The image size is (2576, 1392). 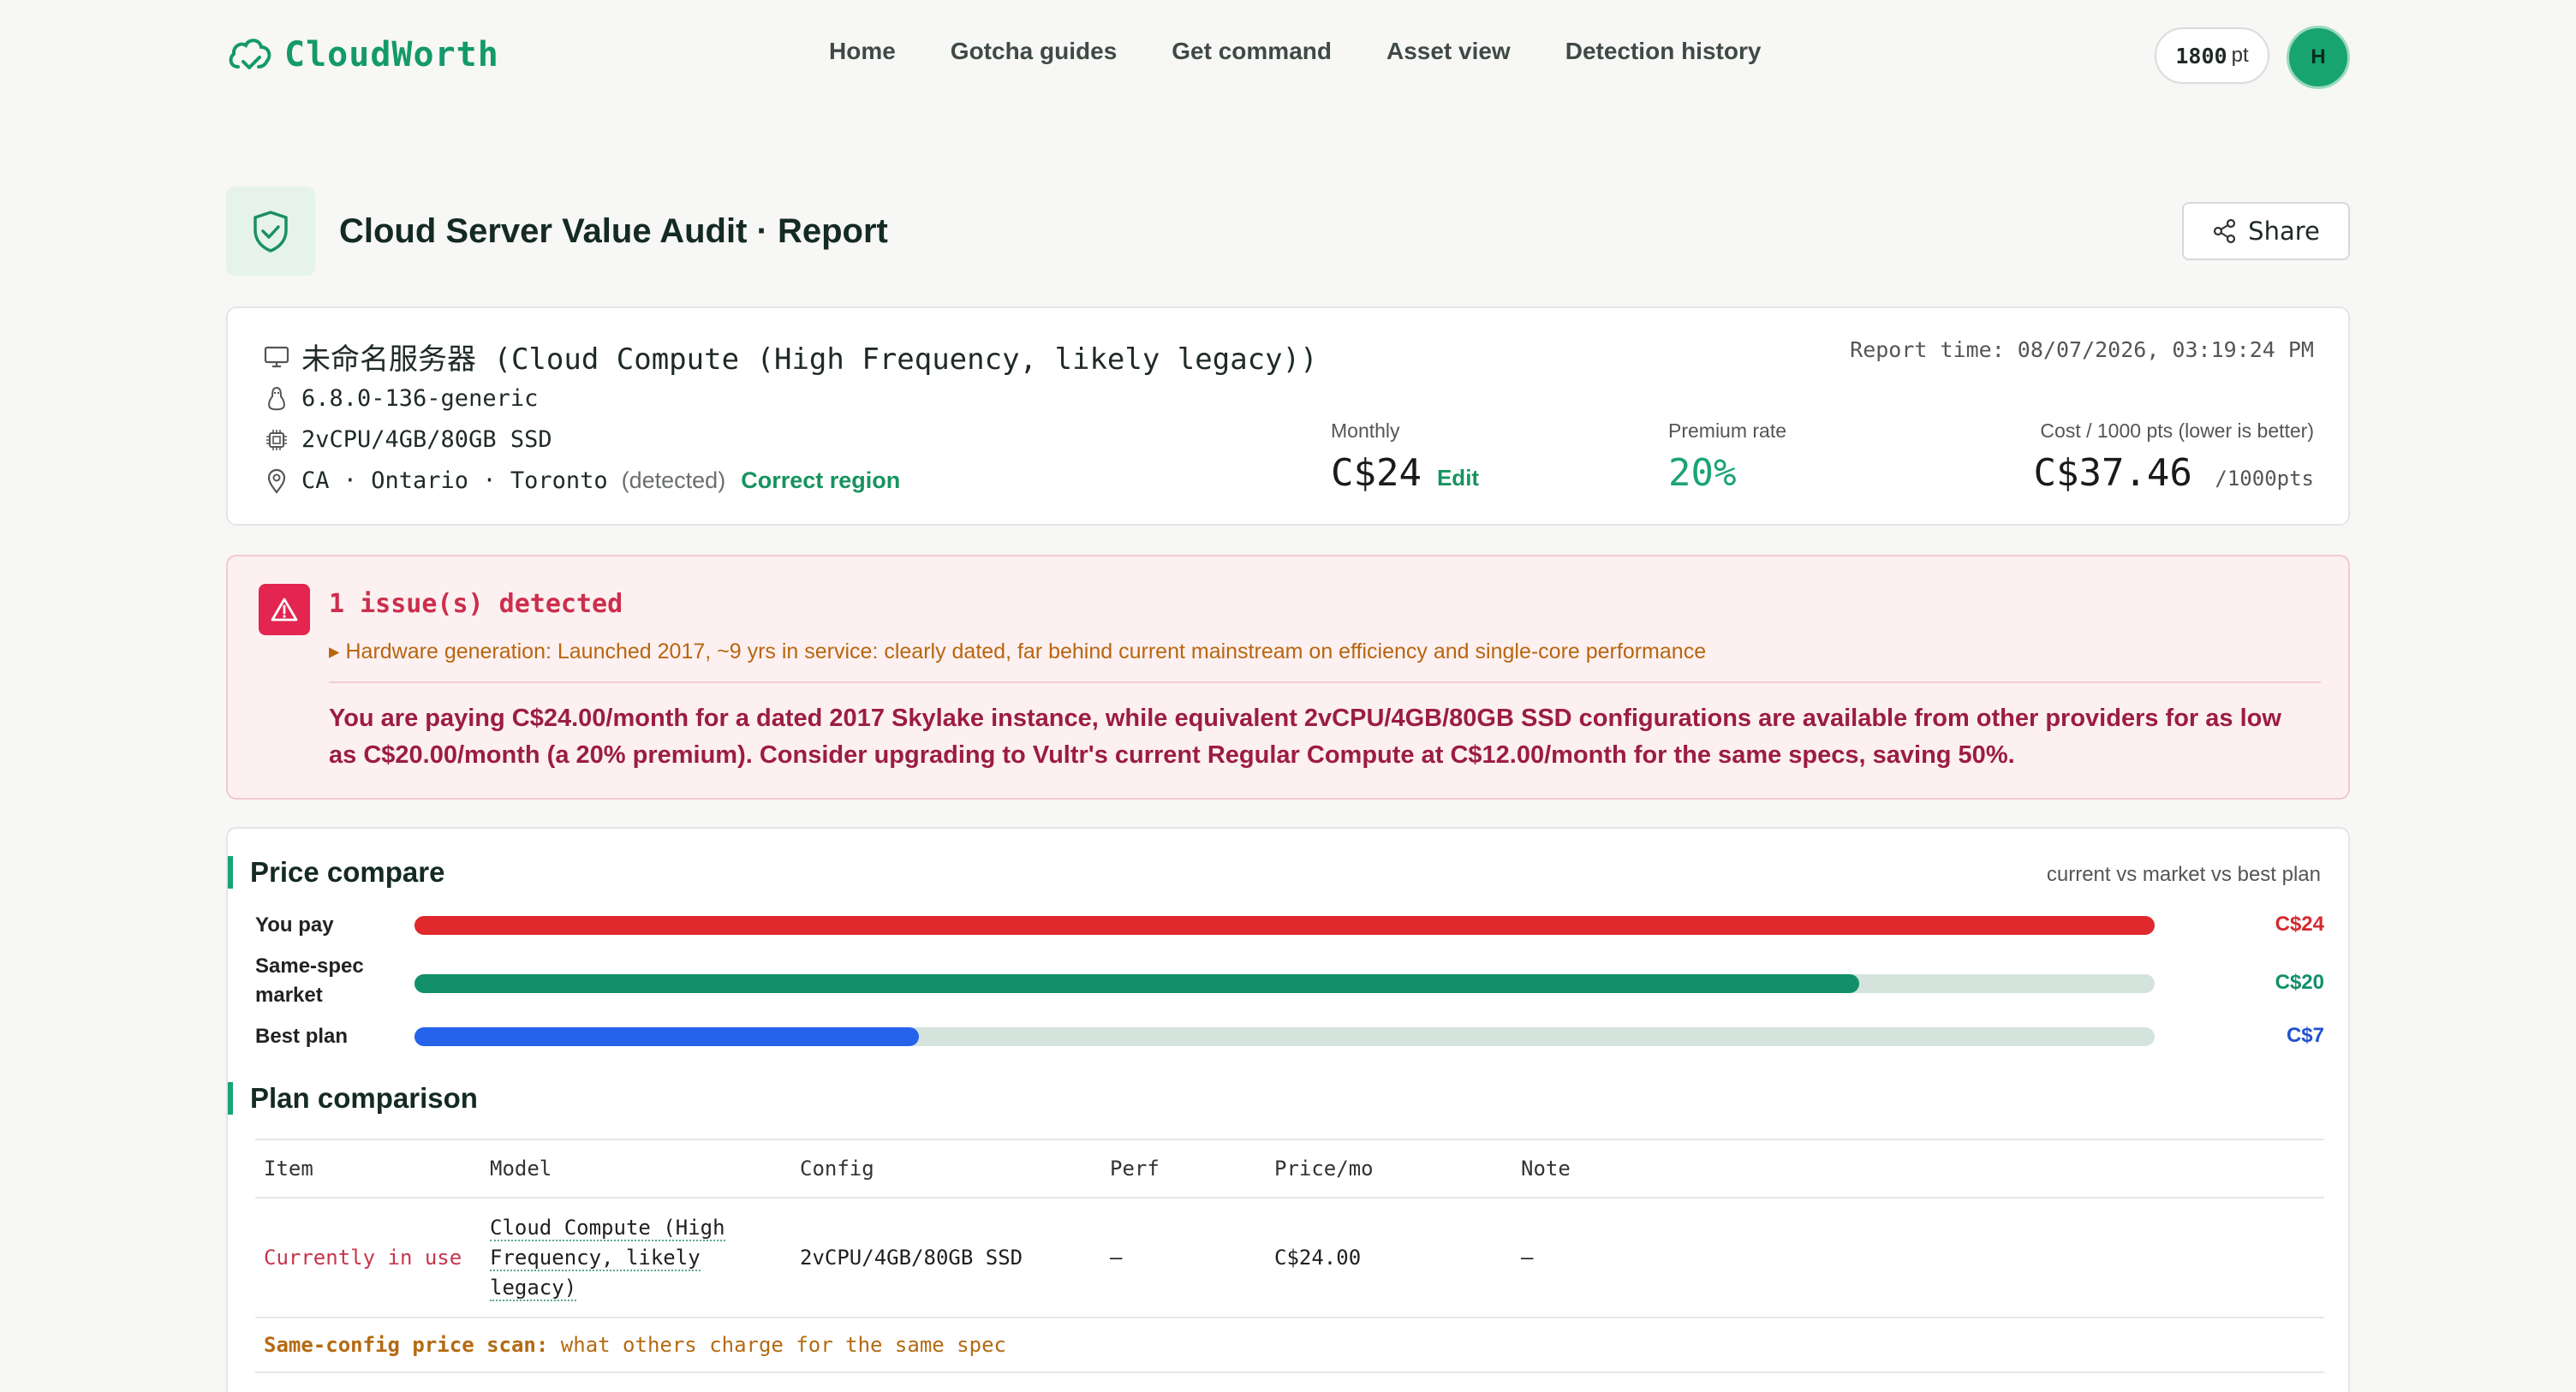 What do you see at coordinates (353, 1098) in the screenshot?
I see `plan-comparison-title: Plan comparison` at bounding box center [353, 1098].